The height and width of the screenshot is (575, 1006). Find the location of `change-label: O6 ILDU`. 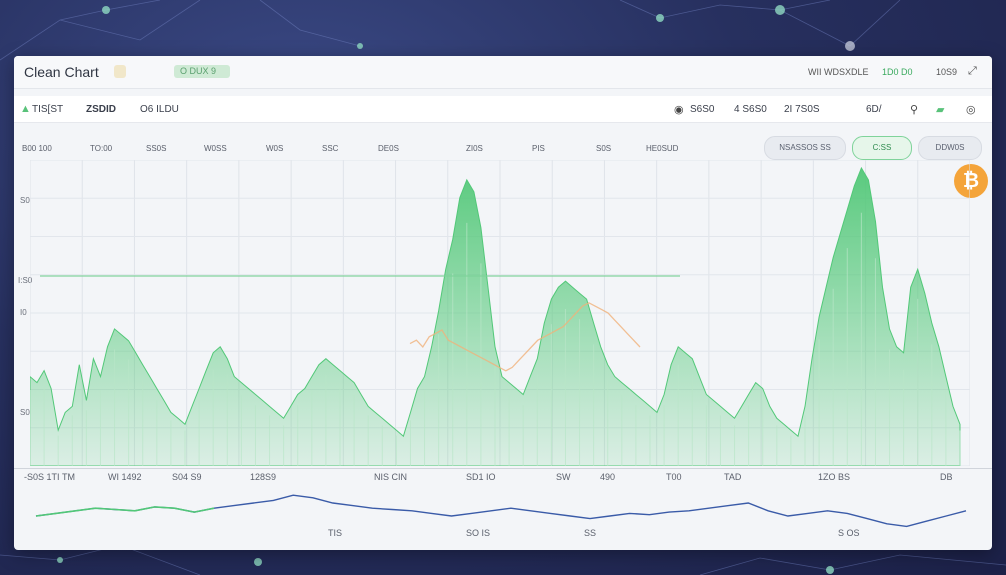

change-label: O6 ILDU is located at coordinates (159, 109).